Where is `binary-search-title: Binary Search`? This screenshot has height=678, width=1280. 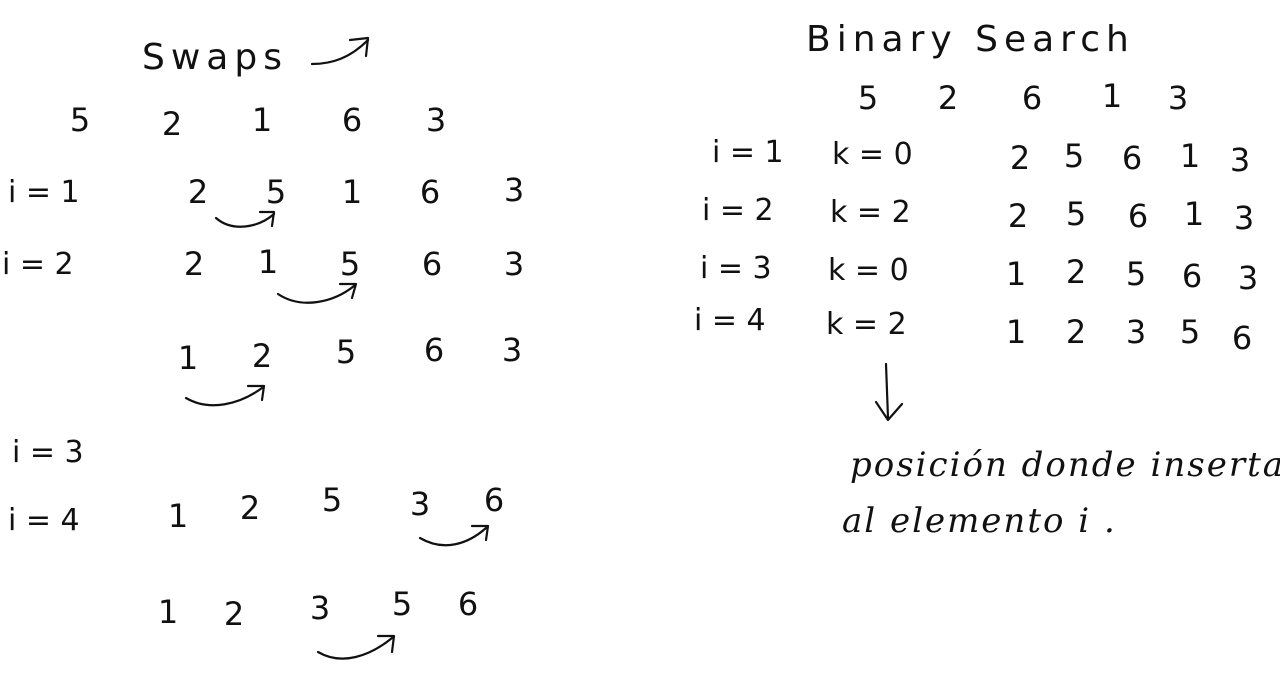 binary-search-title: Binary Search is located at coordinates (970, 39).